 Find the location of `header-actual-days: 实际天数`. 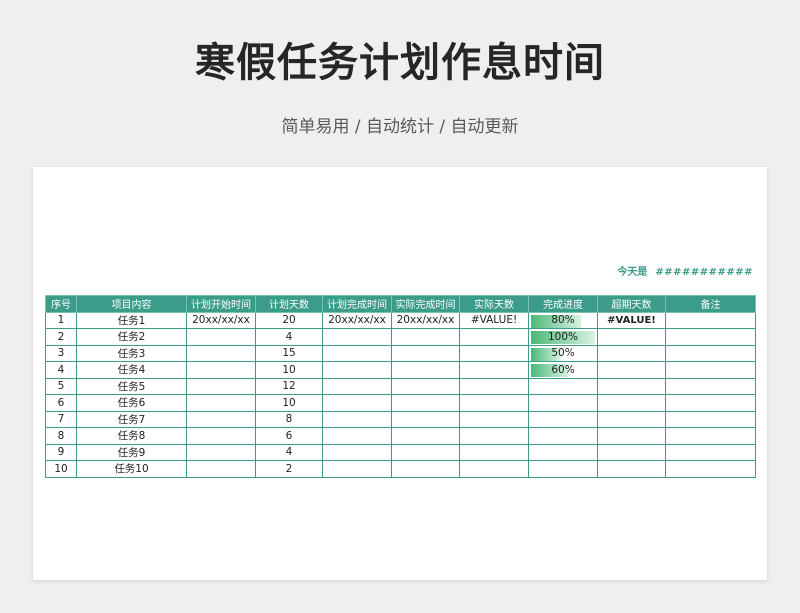

header-actual-days: 实际天数 is located at coordinates (494, 304).